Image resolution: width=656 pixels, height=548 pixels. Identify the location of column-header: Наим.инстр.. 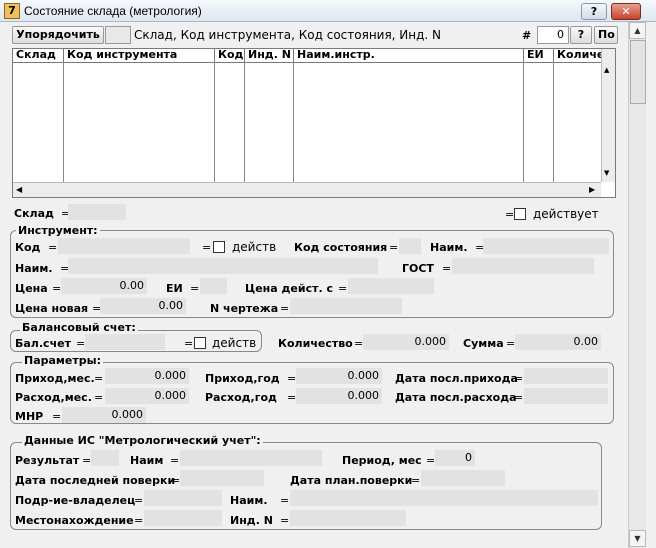
(409, 55).